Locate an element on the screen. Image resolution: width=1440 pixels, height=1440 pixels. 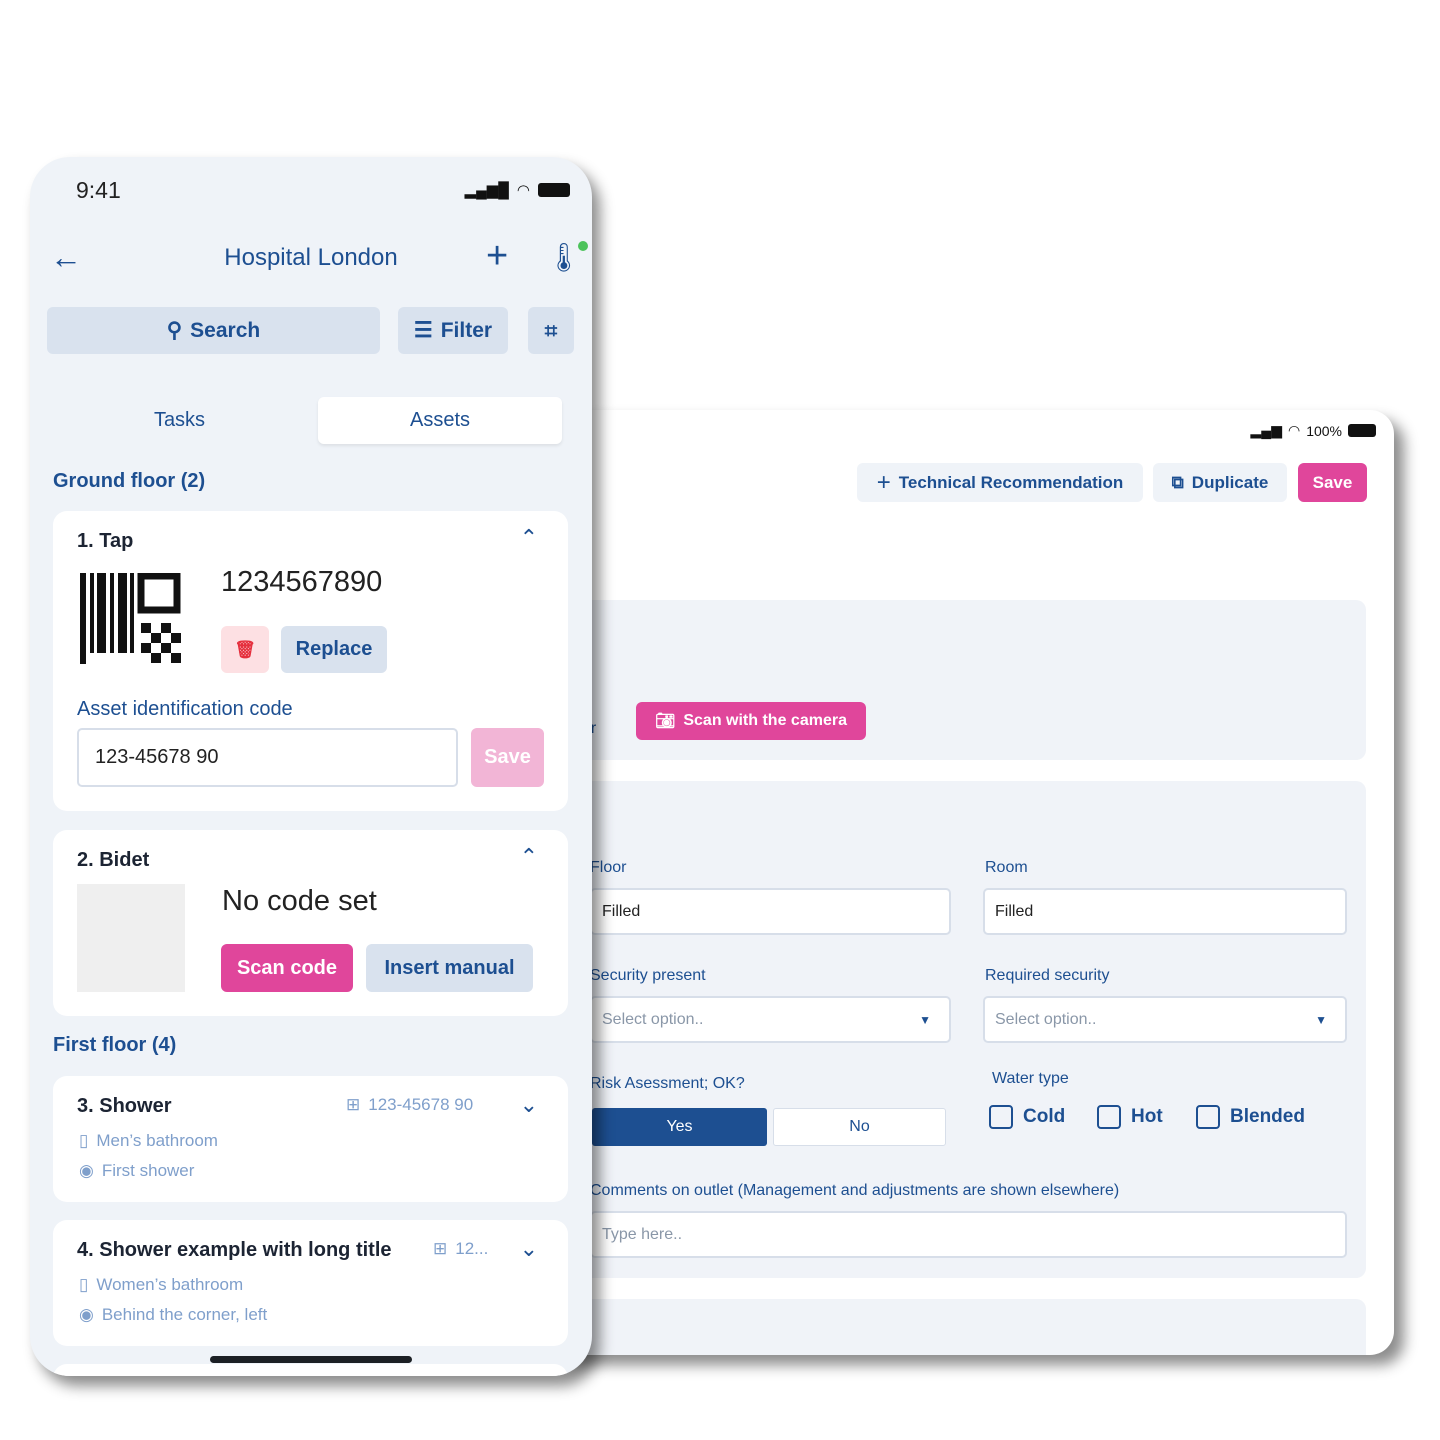
replace-button: Replace is located at coordinates (334, 649).